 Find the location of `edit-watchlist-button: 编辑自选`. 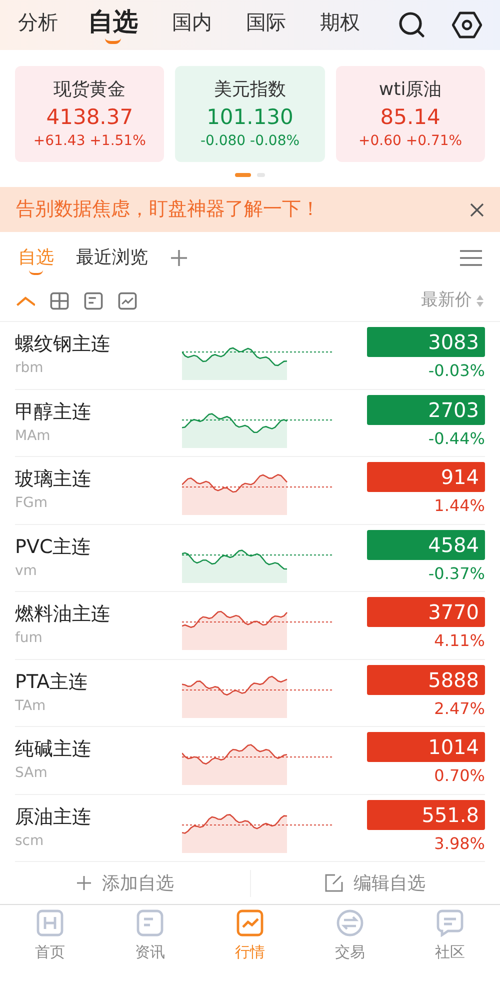

edit-watchlist-button: 编辑自选 is located at coordinates (375, 883).